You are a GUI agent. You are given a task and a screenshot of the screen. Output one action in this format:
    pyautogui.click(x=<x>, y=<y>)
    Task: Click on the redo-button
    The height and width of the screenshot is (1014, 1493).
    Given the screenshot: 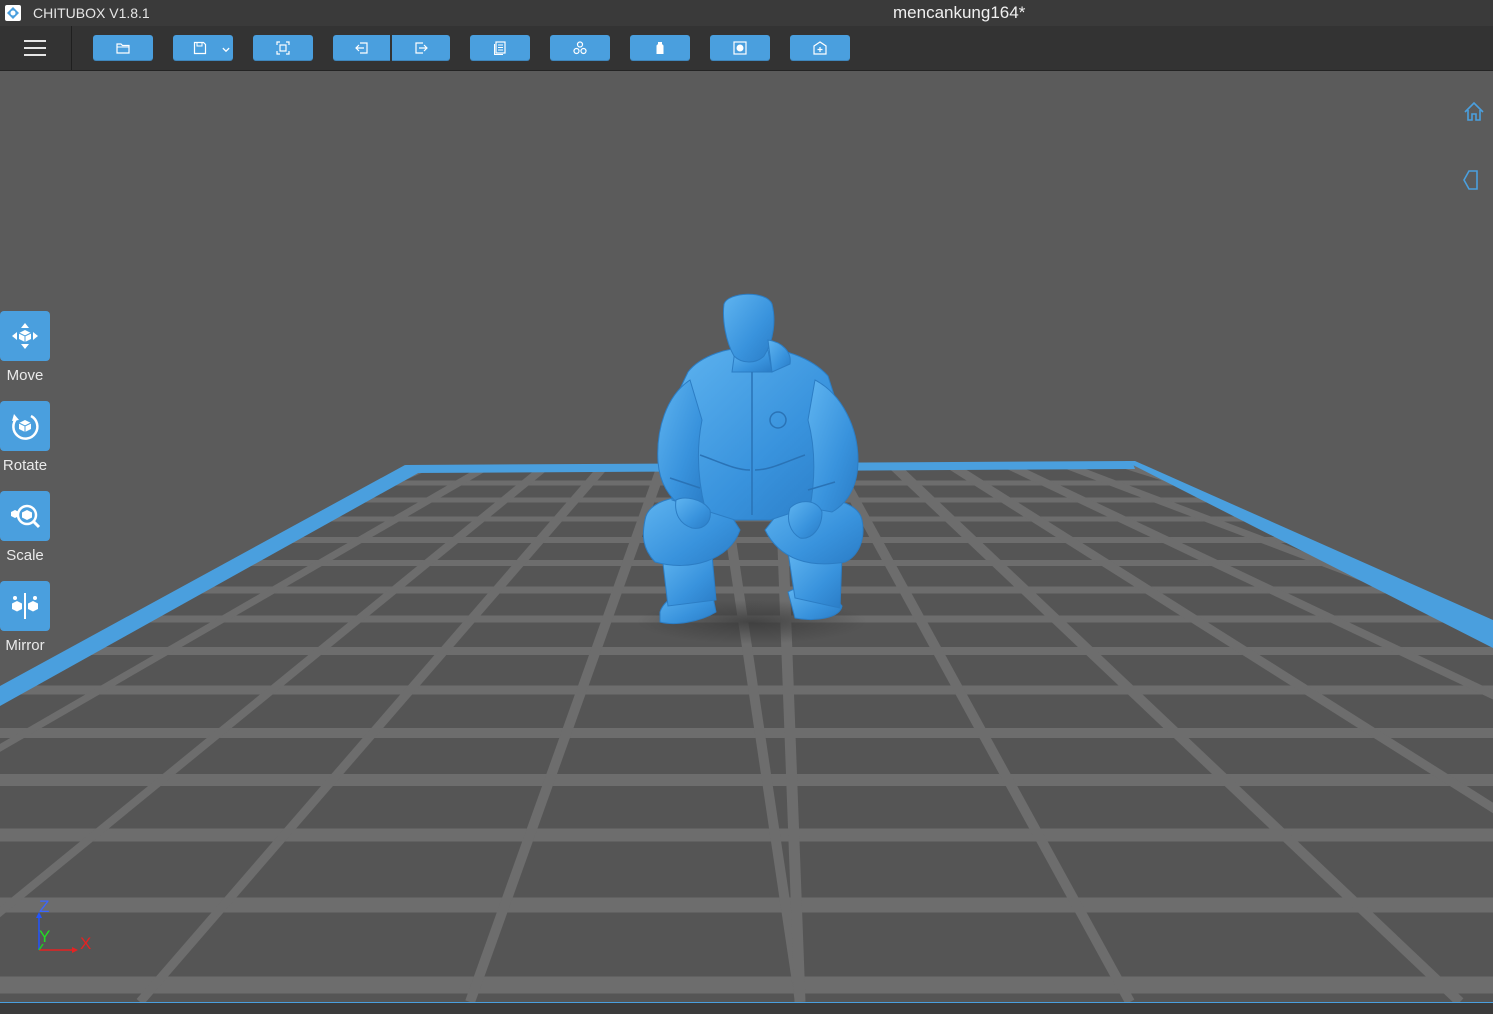 What is the action you would take?
    pyautogui.click(x=421, y=48)
    